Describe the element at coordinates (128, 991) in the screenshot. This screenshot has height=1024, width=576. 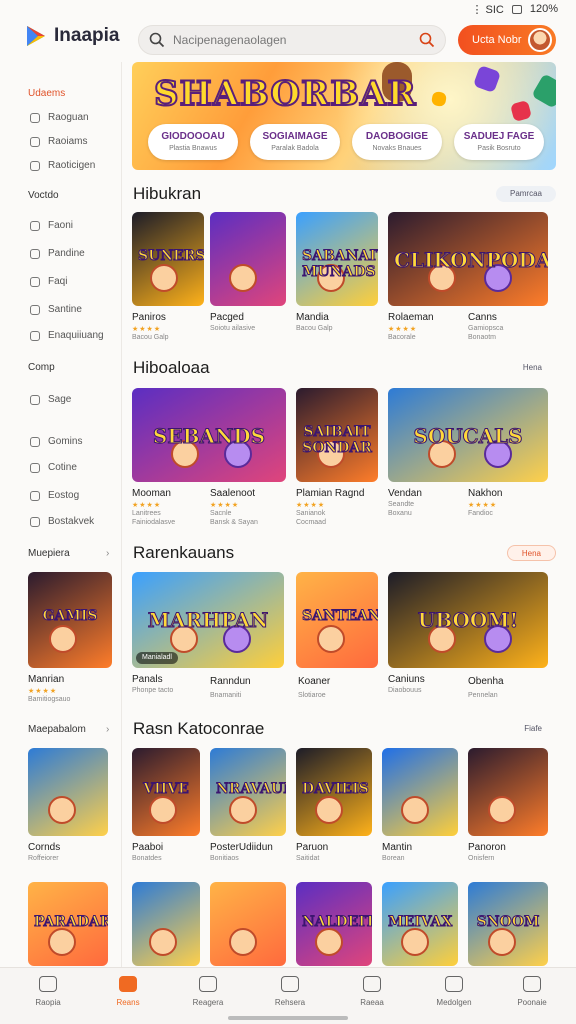
I see `nav-item: Reans` at that location.